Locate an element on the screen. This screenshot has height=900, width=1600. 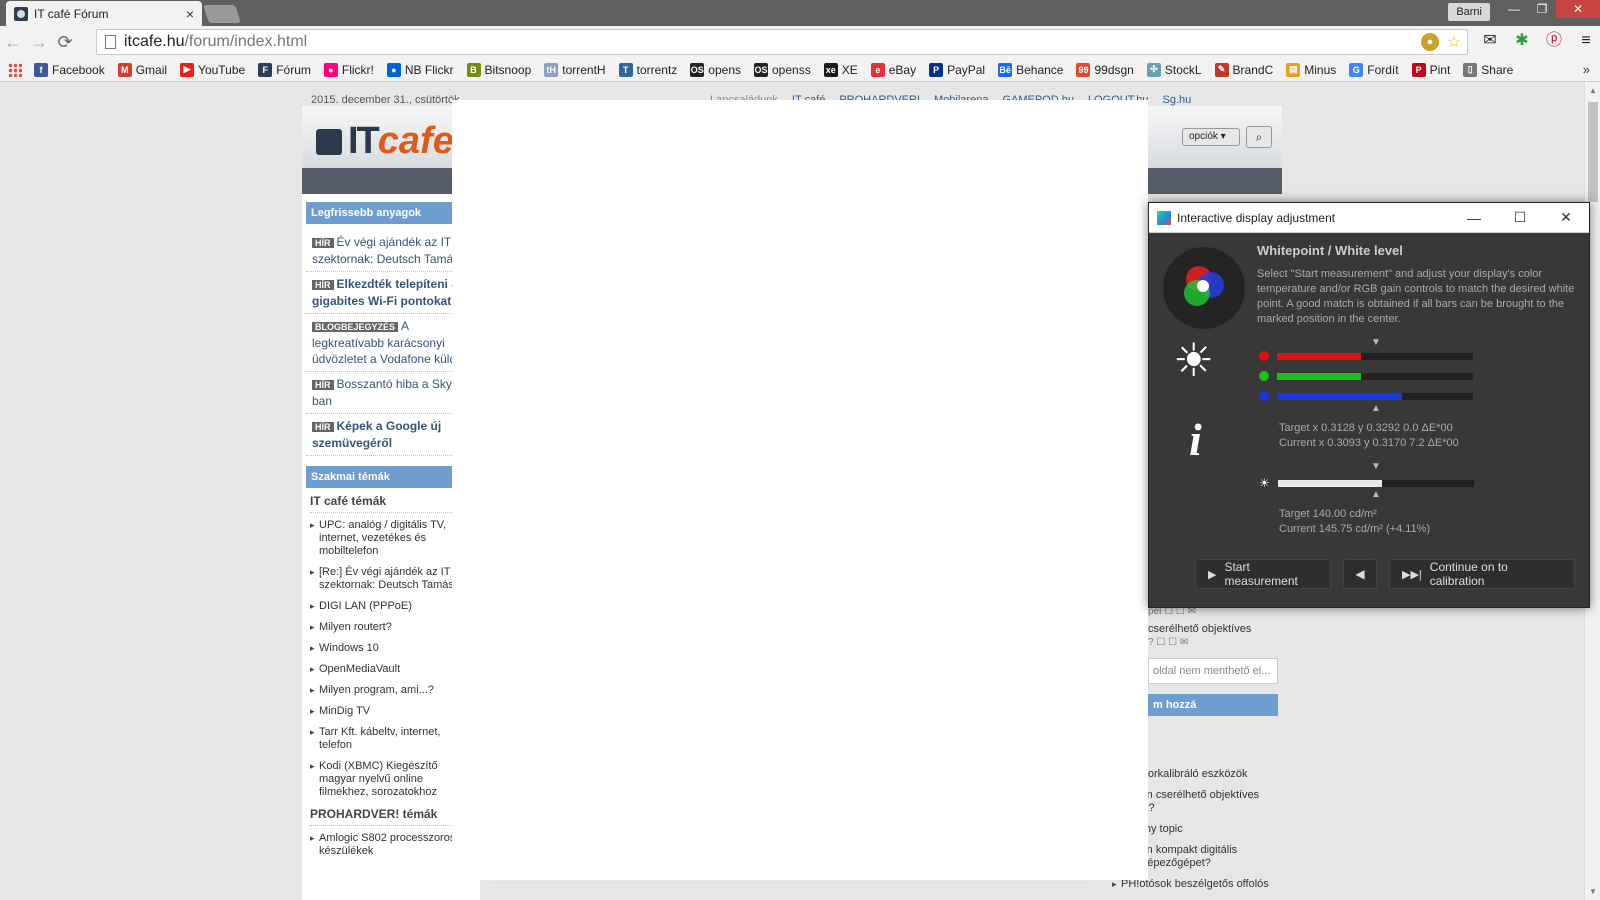
continue-calibration-button: ▶▶| Continue on to calibration is located at coordinates (1482, 574).